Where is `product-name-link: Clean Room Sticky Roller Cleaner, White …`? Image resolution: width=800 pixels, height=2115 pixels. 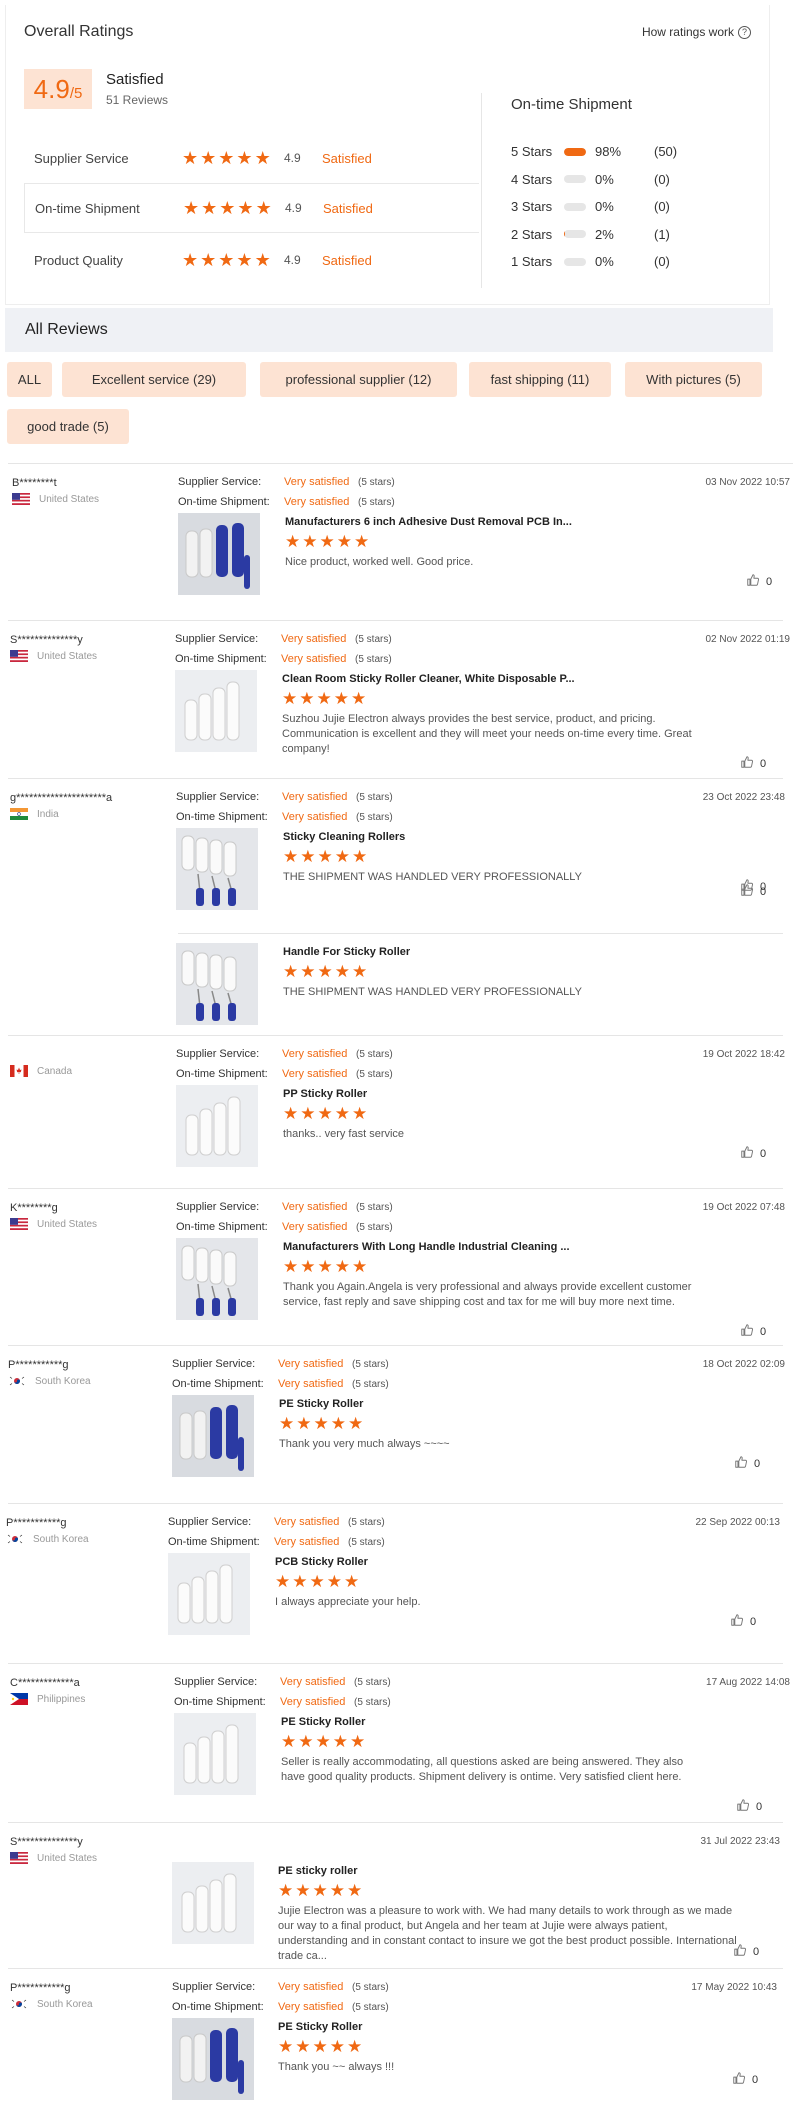
product-name-link: Clean Room Sticky Roller Cleaner, White … is located at coordinates (428, 679).